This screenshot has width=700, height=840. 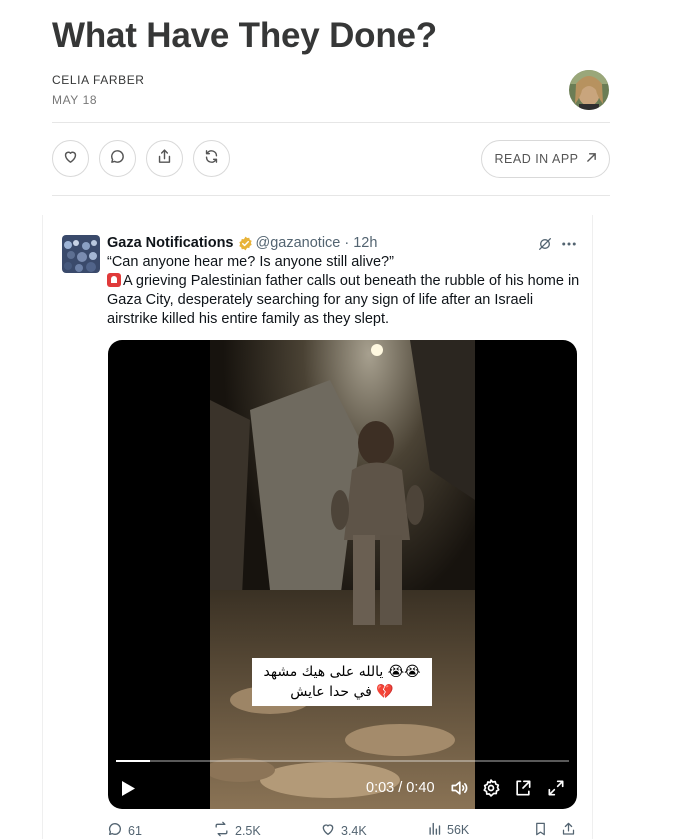 I want to click on tweet-share-button, so click(x=568, y=830).